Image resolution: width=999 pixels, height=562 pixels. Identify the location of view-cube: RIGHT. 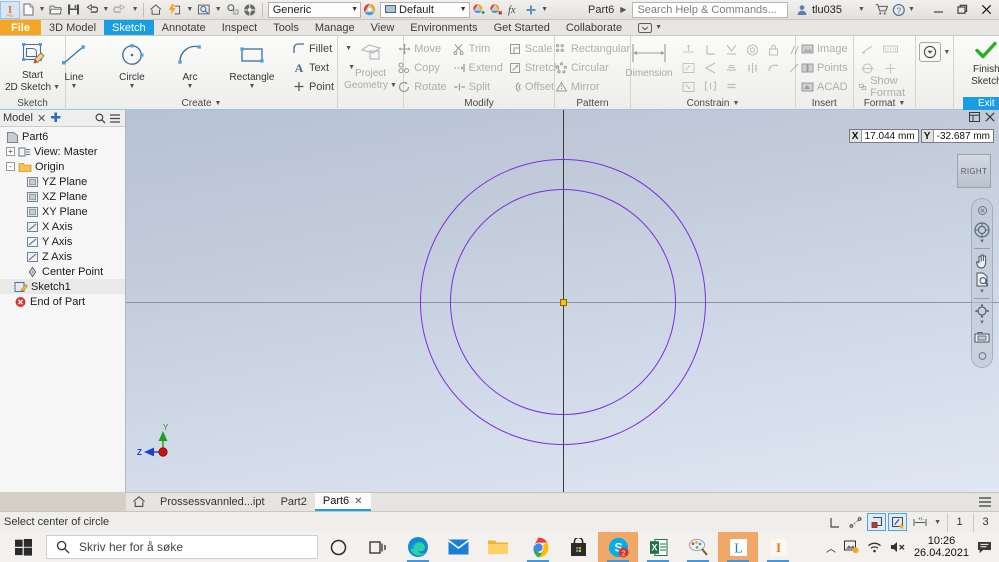
(974, 171).